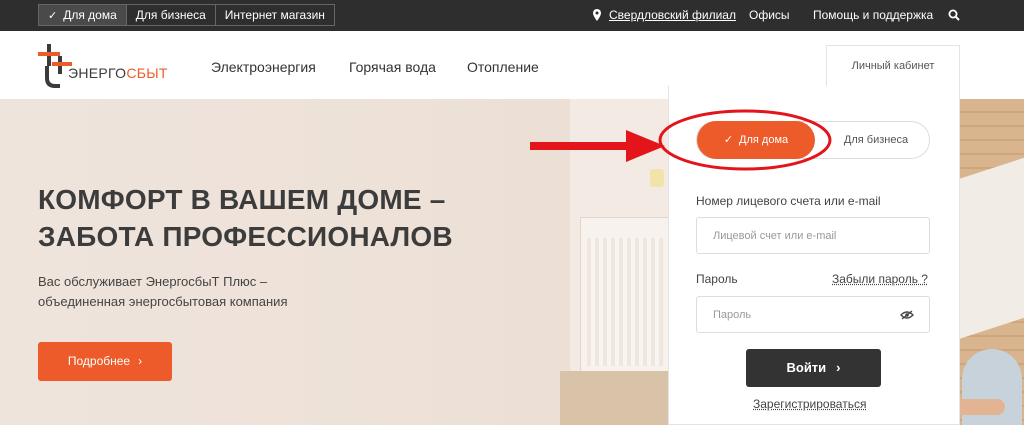  I want to click on audience-business: Для бизнеса, so click(171, 15).